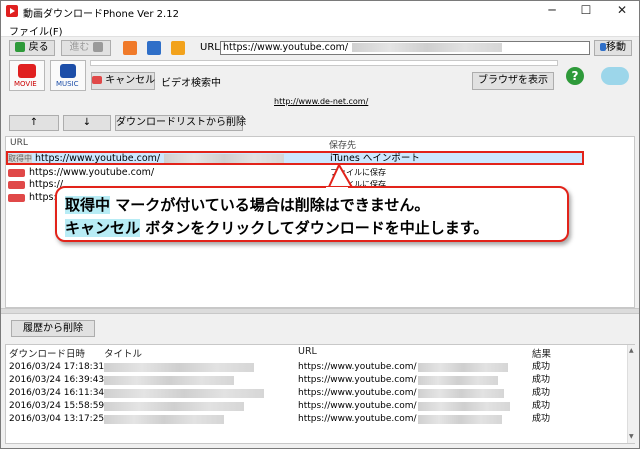 The width and height of the screenshot is (640, 449). Describe the element at coordinates (154, 48) in the screenshot. I see `blue-tool-icon` at that location.